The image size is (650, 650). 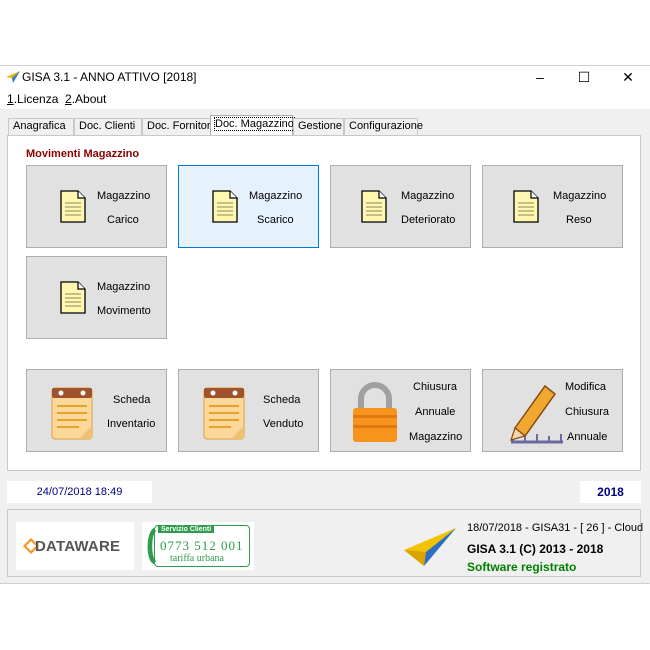 What do you see at coordinates (400, 206) in the screenshot?
I see `magazzino-deteriorato-button: Magazzino Deteriorato` at bounding box center [400, 206].